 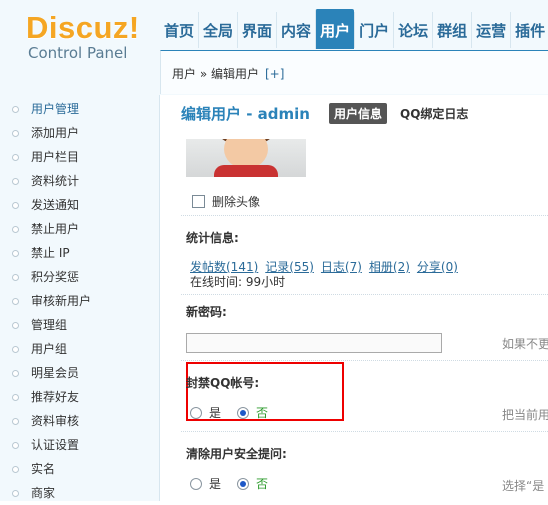 What do you see at coordinates (335, 29) in the screenshot?
I see `nav-users: 用户` at bounding box center [335, 29].